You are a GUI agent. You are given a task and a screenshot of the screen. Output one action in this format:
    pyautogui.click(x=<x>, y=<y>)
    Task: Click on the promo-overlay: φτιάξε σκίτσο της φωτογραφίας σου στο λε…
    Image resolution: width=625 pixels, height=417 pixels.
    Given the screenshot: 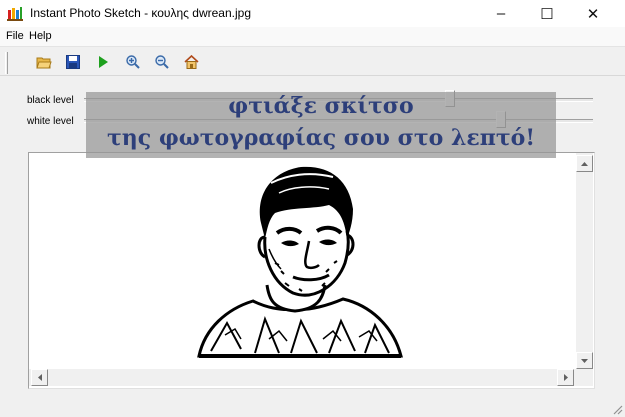 What is the action you would take?
    pyautogui.click(x=321, y=125)
    